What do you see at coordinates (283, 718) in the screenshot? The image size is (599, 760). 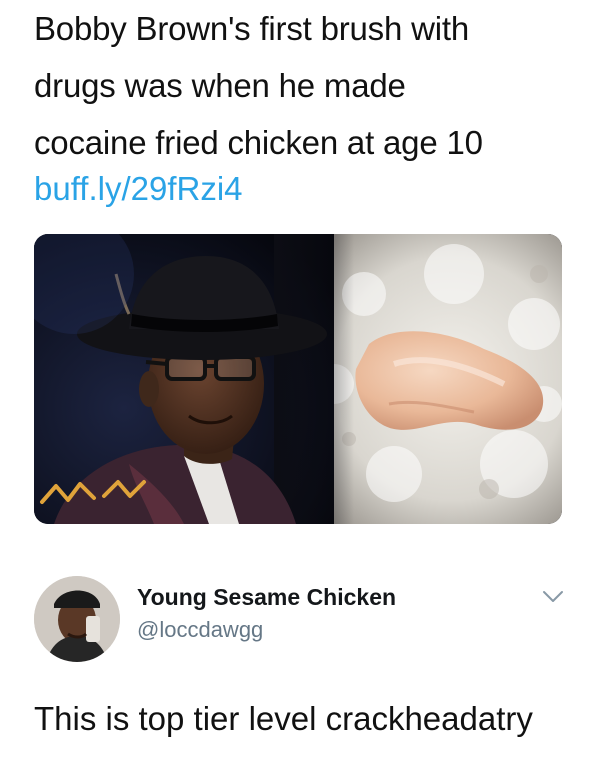 I see `reply-text: This is top tier level crackheadatry` at bounding box center [283, 718].